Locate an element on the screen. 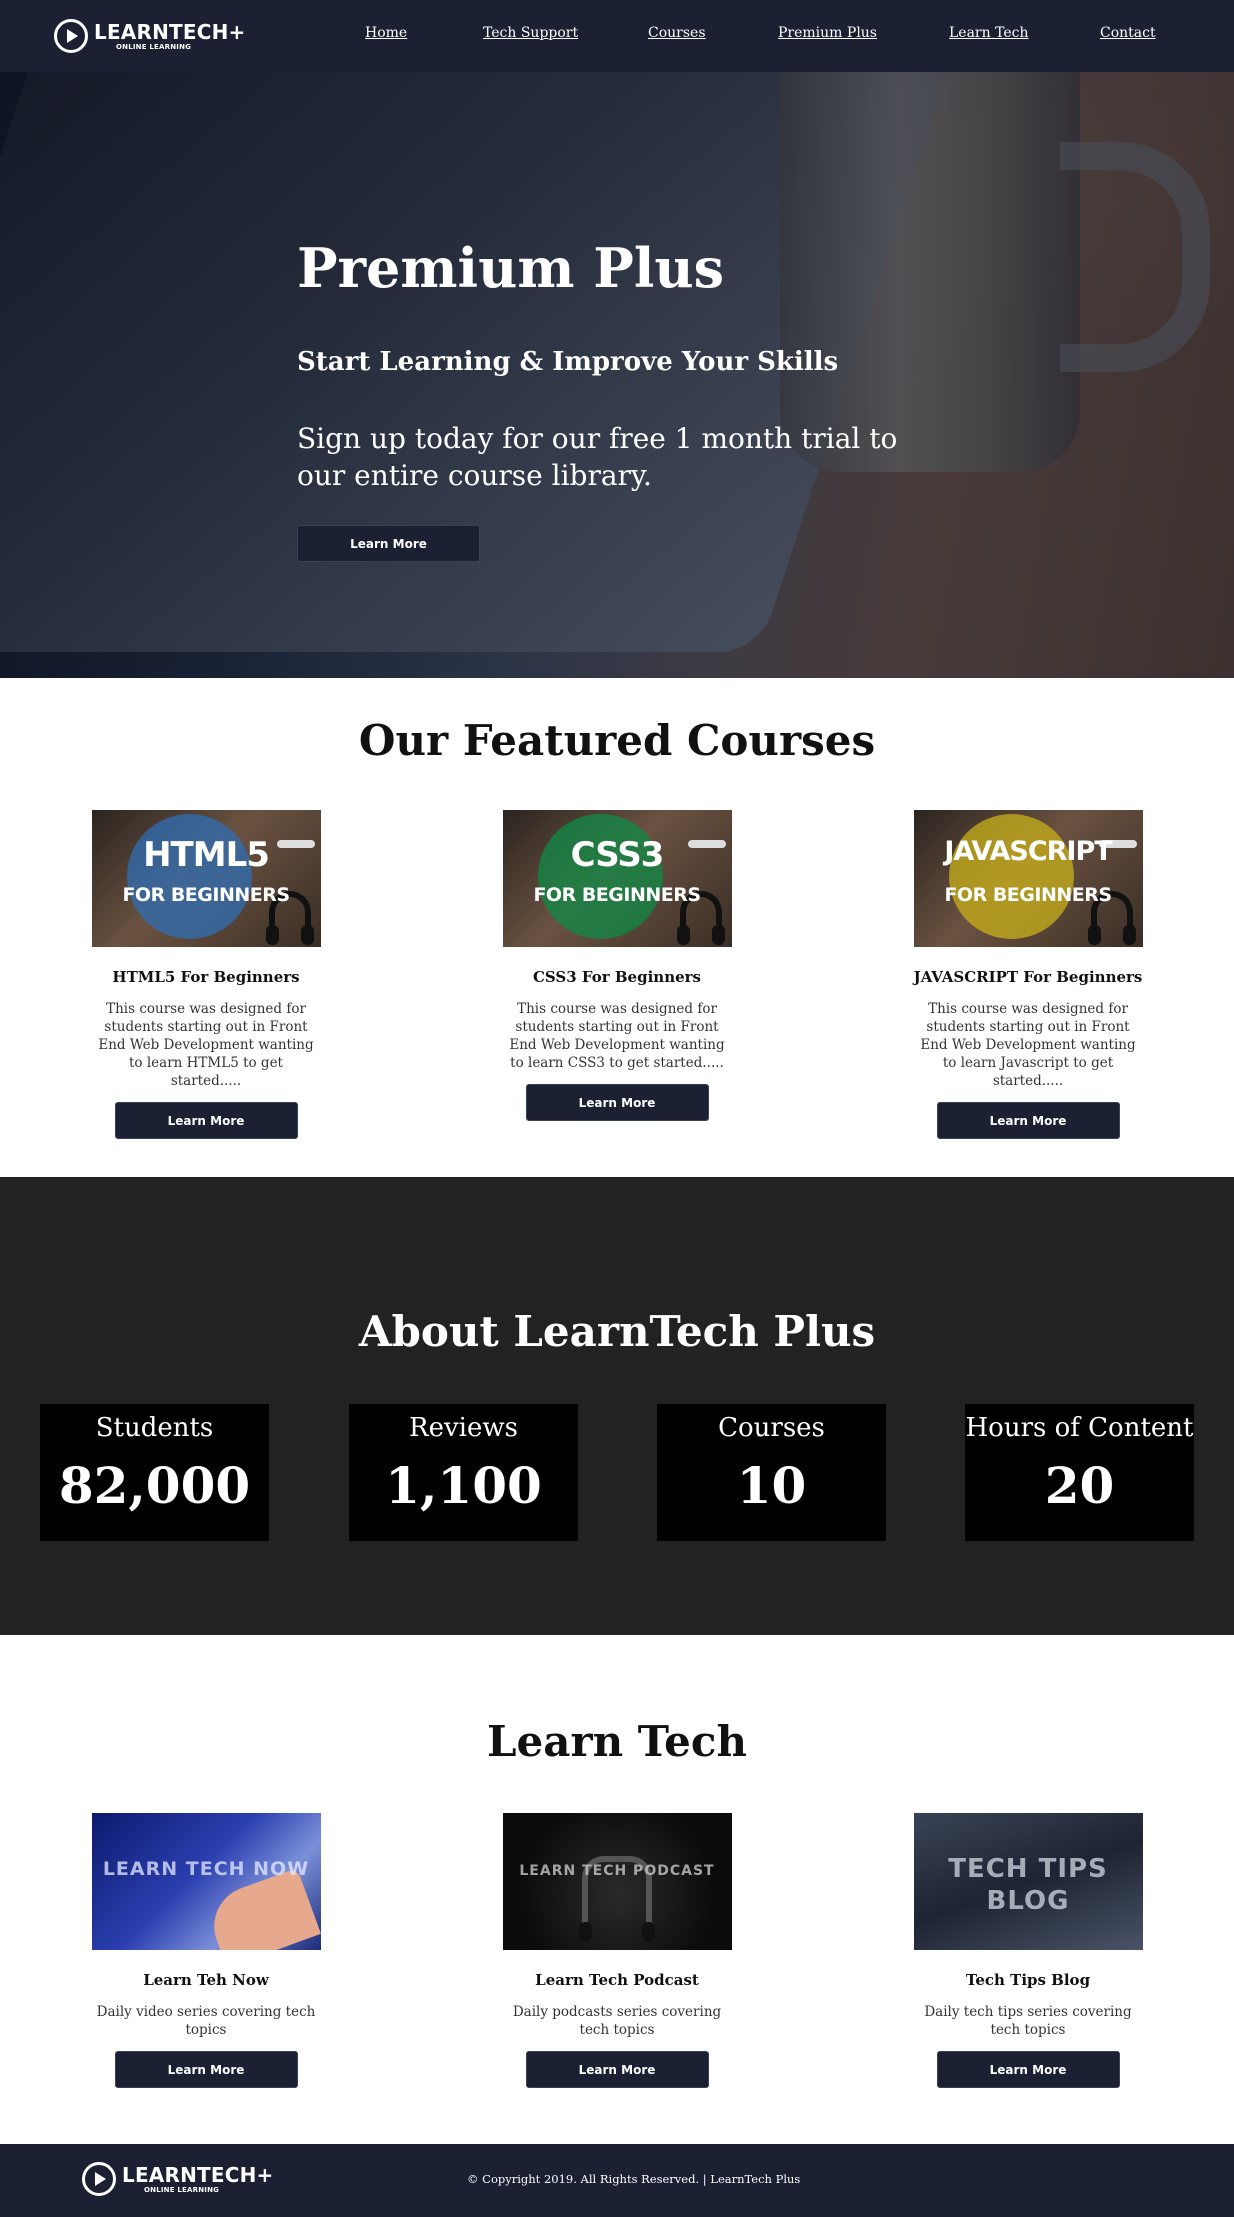 The image size is (1234, 2217). nav-link-courses: Courses is located at coordinates (677, 33).